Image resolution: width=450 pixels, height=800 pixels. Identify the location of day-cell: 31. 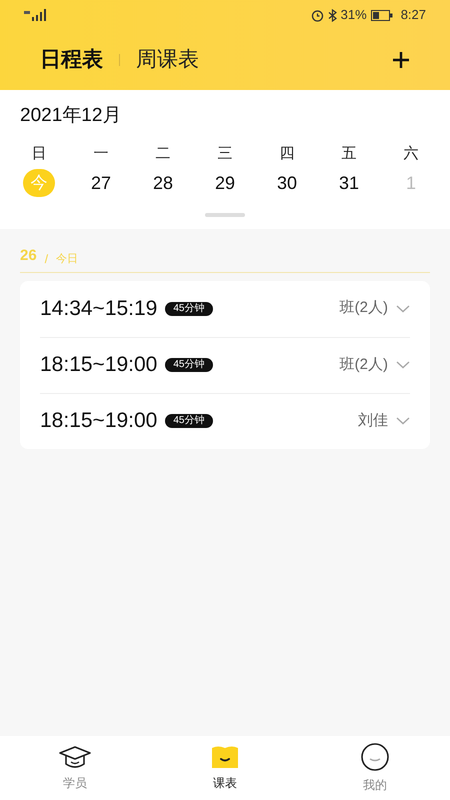
(349, 183).